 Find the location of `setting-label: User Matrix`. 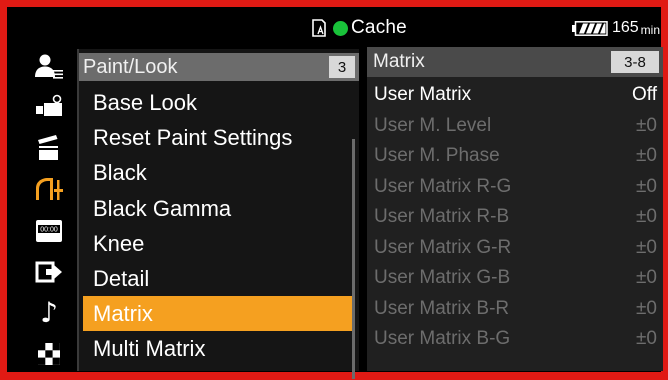

setting-label: User Matrix is located at coordinates (423, 94).